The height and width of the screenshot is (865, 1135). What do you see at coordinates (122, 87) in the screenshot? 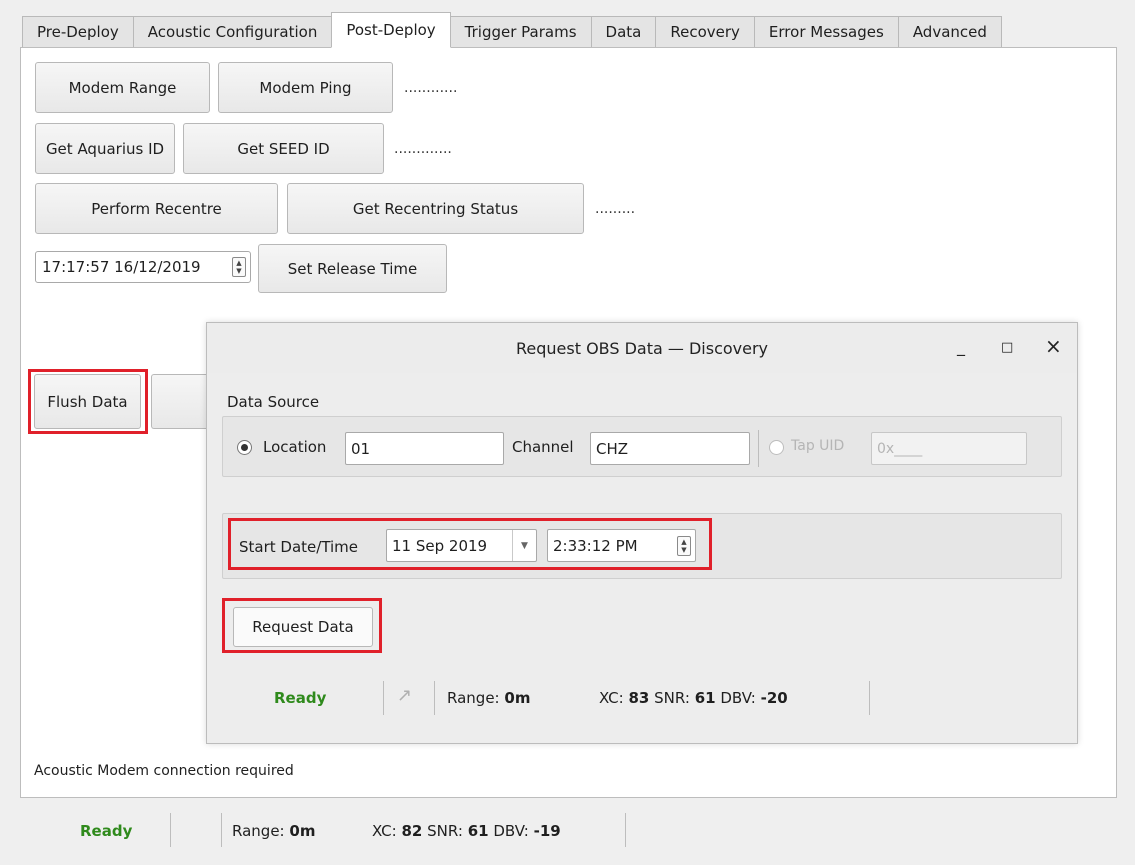
I see `modem-range-button: Modem Range` at bounding box center [122, 87].